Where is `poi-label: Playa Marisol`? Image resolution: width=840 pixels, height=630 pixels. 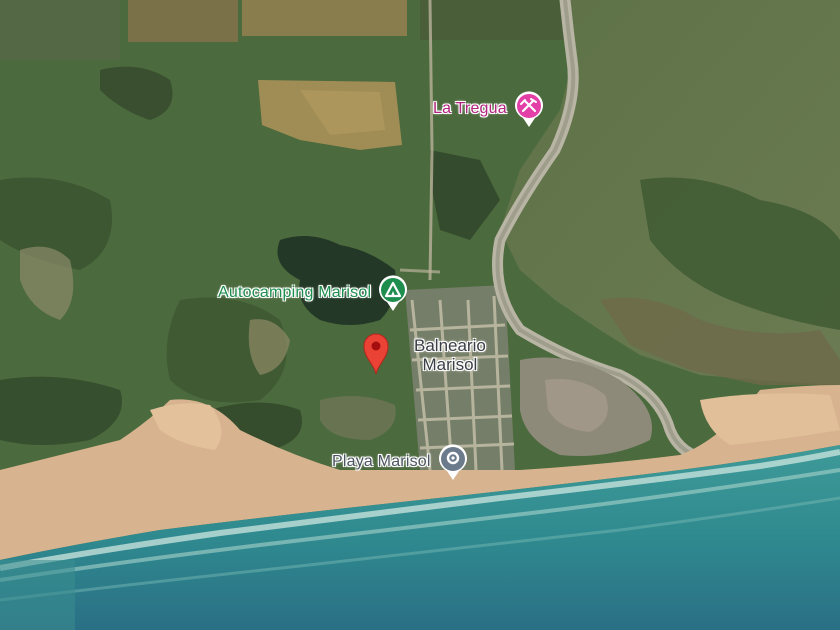
poi-label: Playa Marisol is located at coordinates (381, 461).